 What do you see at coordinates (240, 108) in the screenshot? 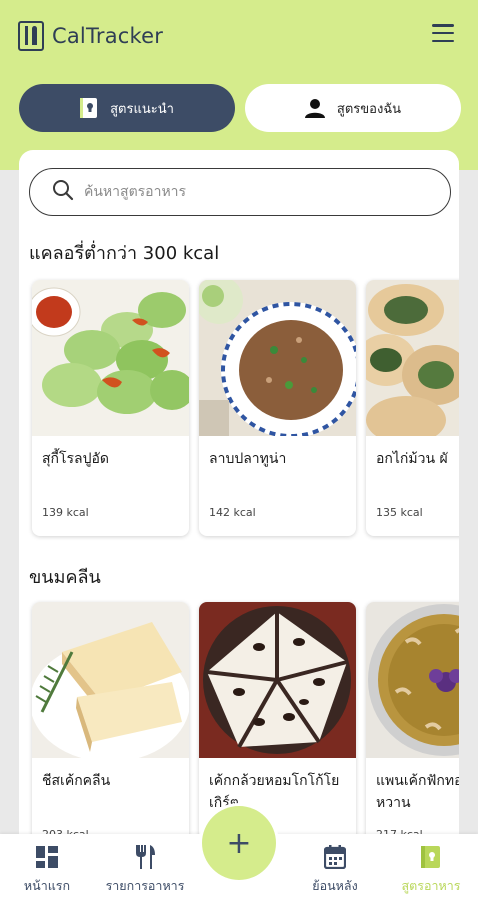
I see `recipe-tabs: สูตรแนะนำ สูตรของฉัน` at bounding box center [240, 108].